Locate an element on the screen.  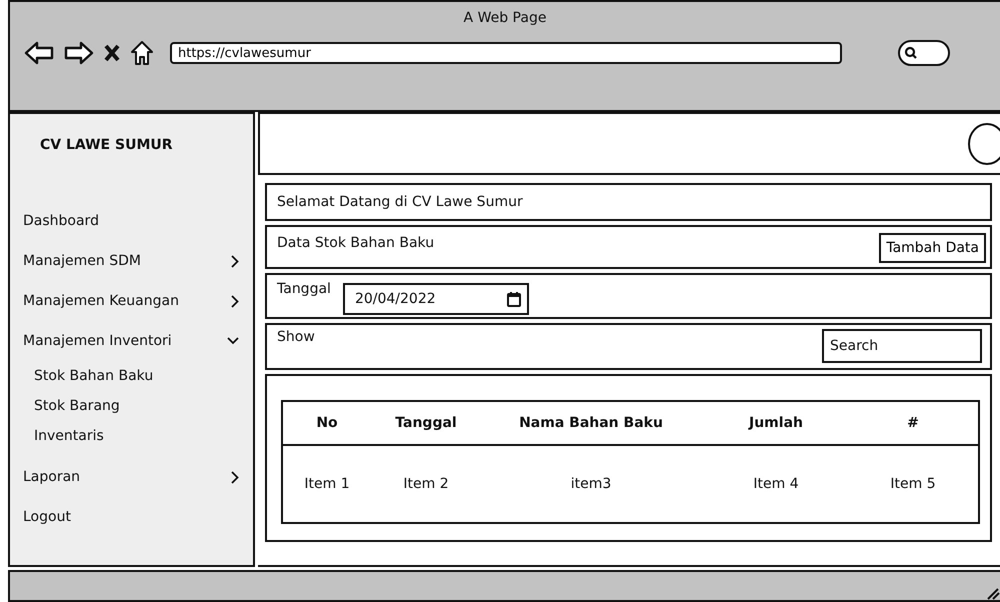
welcome-text: Selamat Datang di CV Lawe Sumur is located at coordinates (400, 202).